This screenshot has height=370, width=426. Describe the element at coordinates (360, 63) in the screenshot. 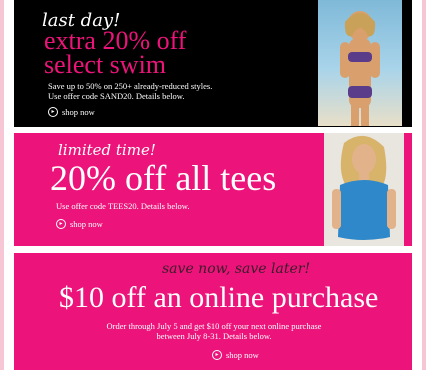

I see `swimsuit-model-photo` at that location.